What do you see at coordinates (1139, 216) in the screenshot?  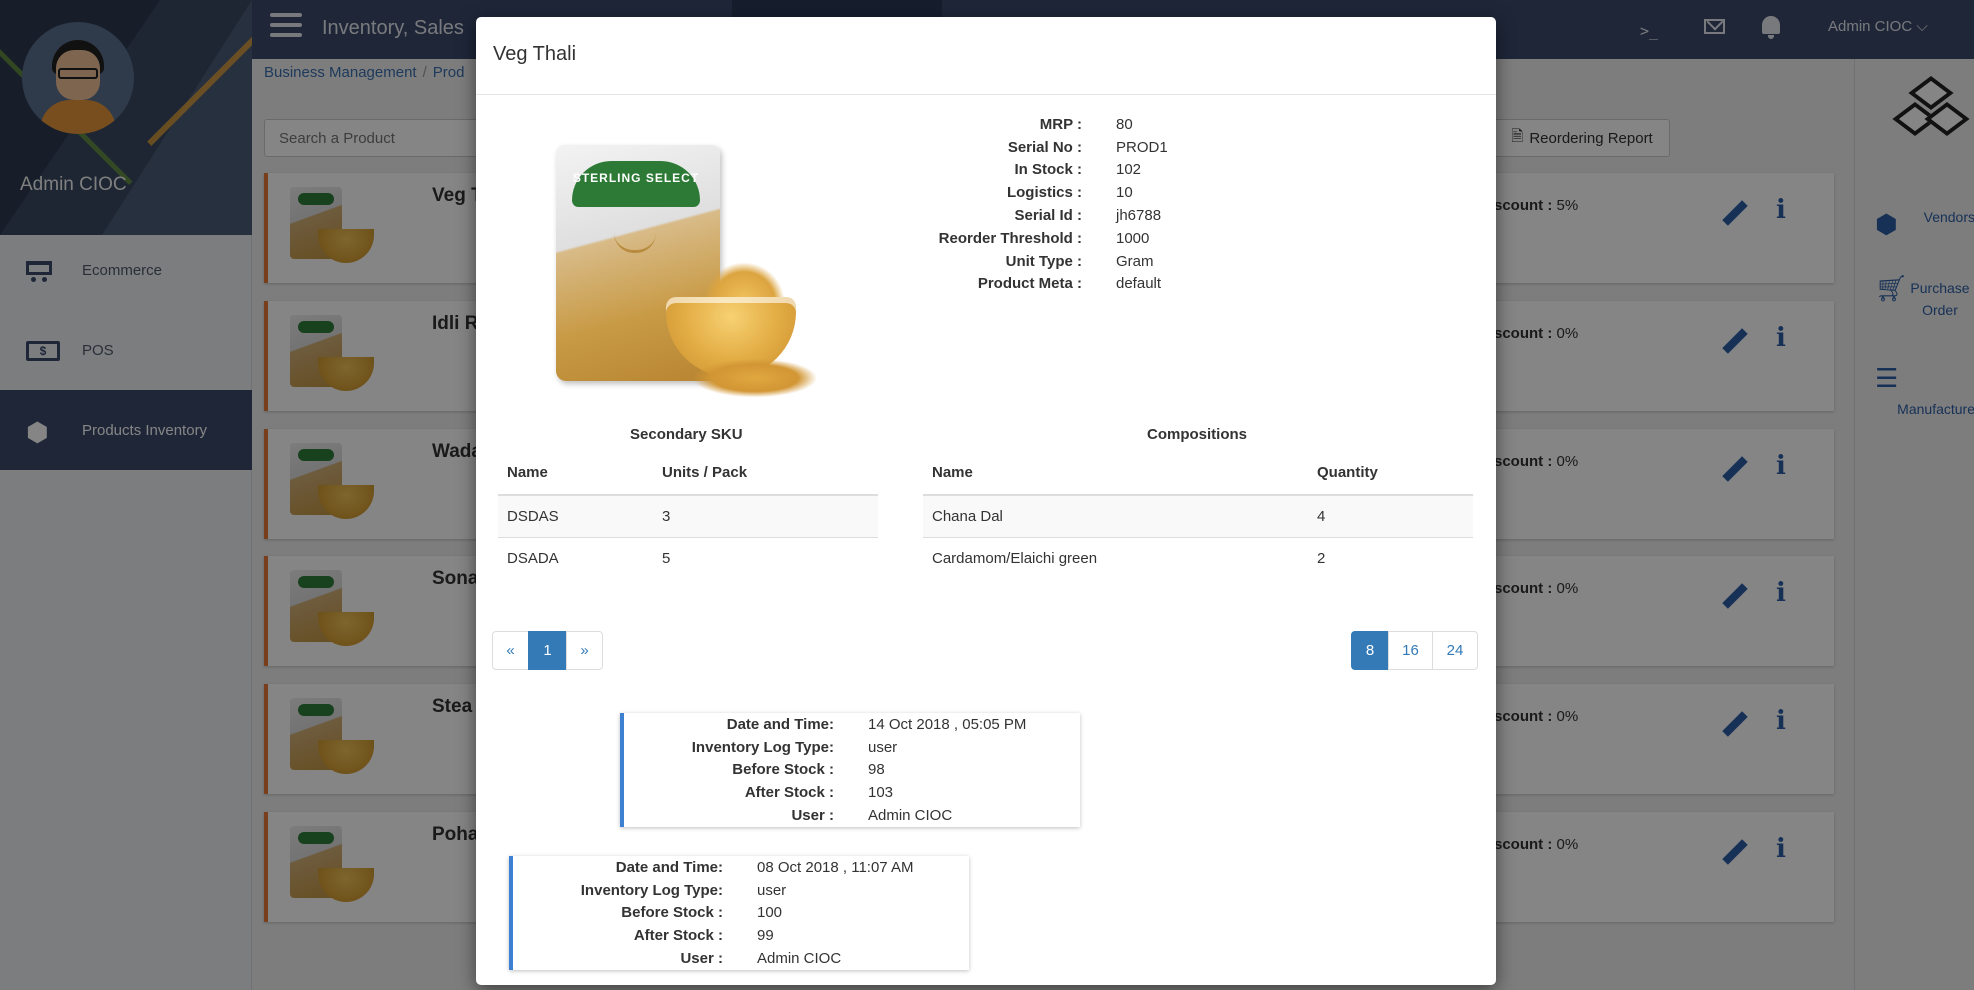 I see `detail-value: jh6788` at bounding box center [1139, 216].